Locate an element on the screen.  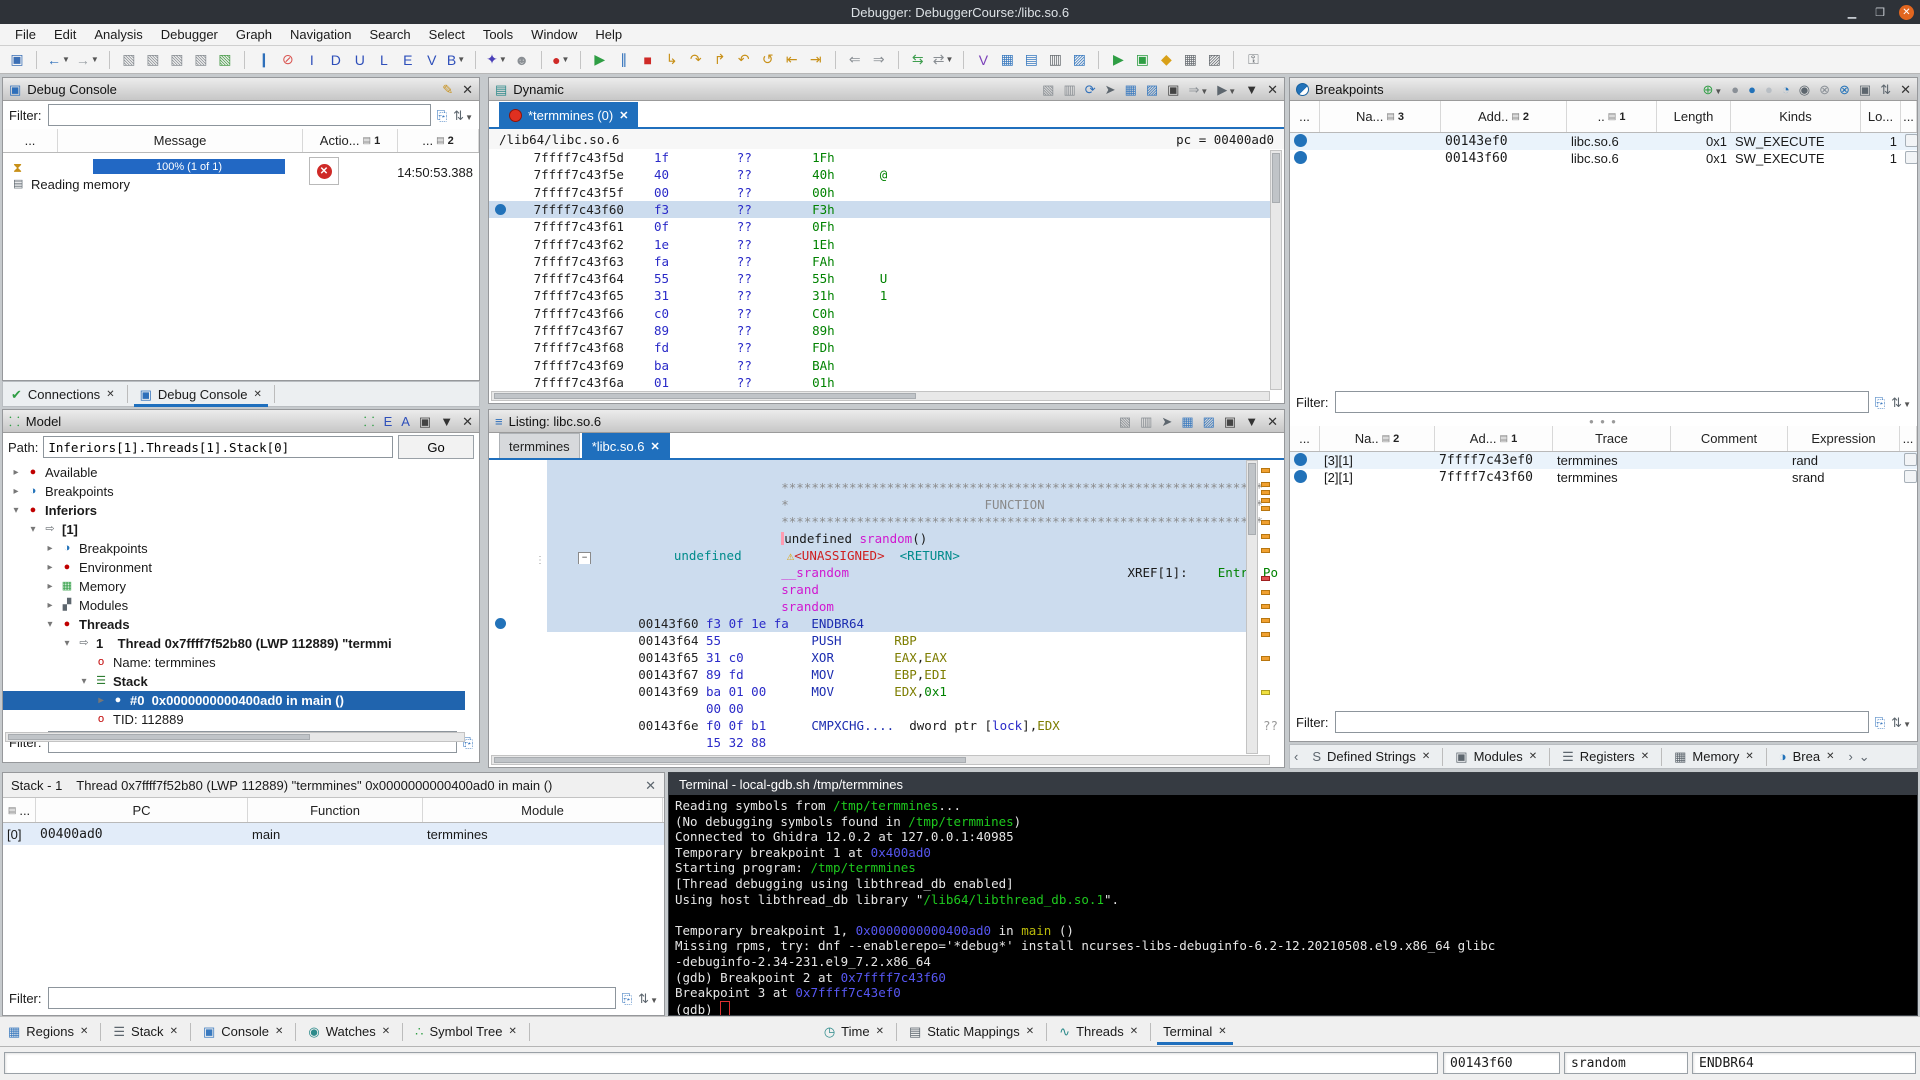
skip-fwd-icon: ⇥ is located at coordinates (816, 60).